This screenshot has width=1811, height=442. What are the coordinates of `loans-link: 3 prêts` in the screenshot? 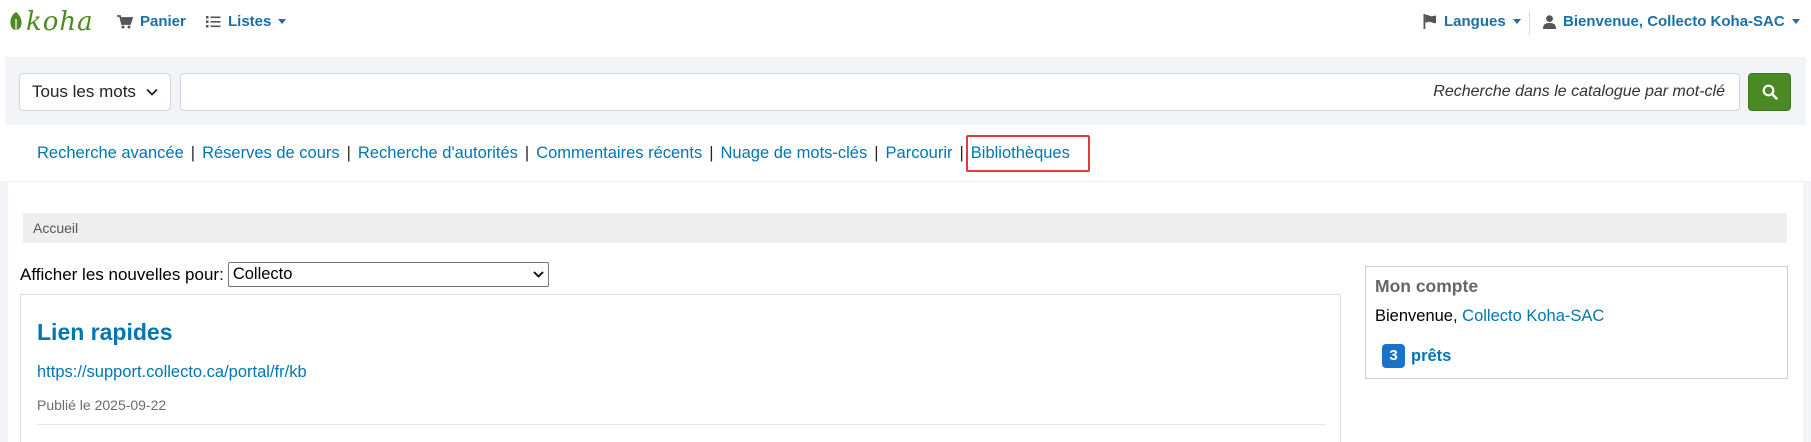 It's located at (1416, 356).